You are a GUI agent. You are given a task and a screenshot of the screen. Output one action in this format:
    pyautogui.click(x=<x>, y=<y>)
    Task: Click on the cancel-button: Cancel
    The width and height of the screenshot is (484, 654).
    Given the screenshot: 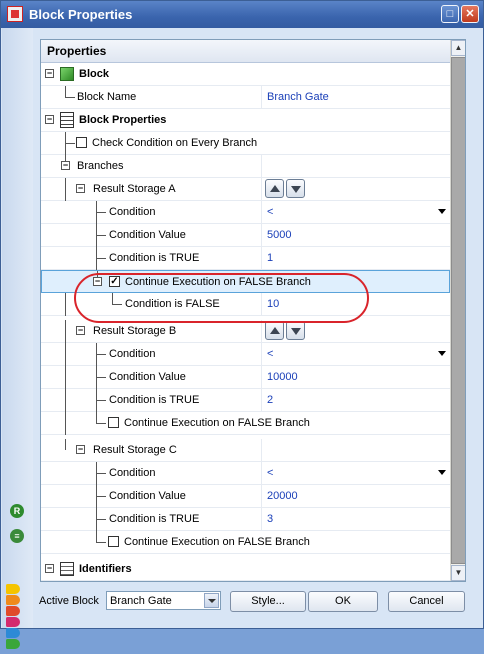 What is the action you would take?
    pyautogui.click(x=426, y=601)
    